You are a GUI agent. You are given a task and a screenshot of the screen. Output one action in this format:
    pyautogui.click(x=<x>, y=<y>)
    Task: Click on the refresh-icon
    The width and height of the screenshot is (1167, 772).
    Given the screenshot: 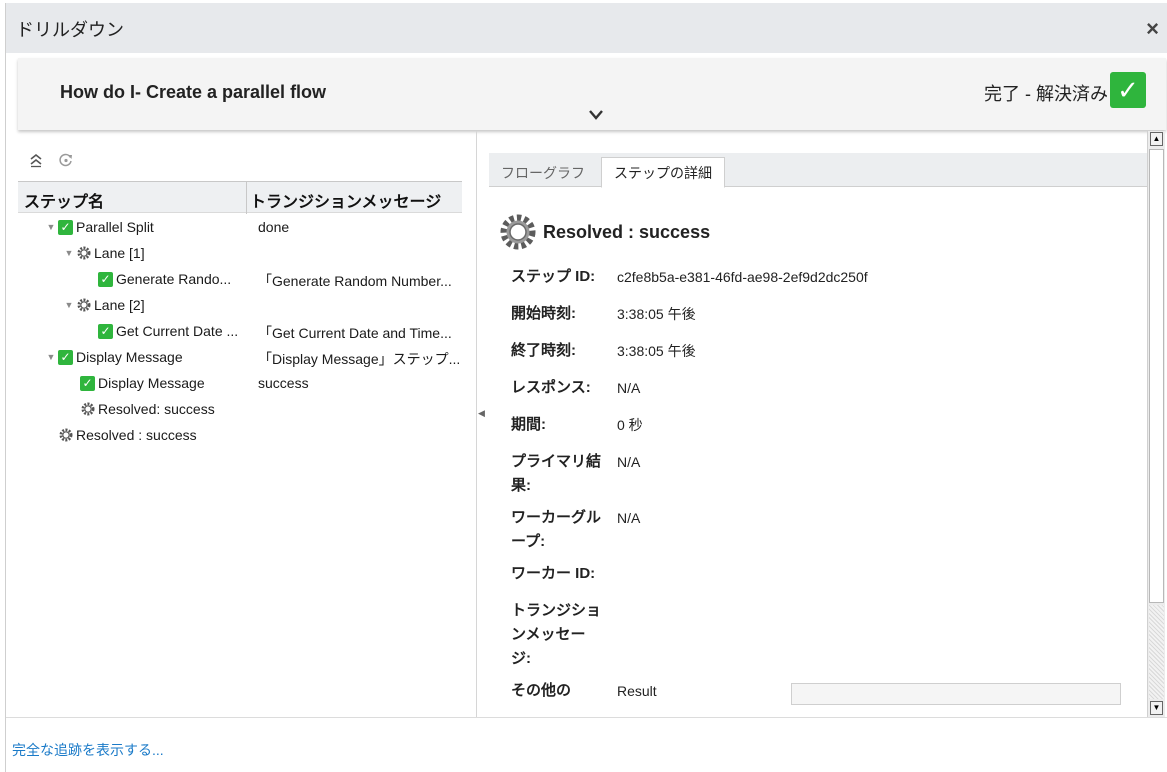 What is the action you would take?
    pyautogui.click(x=66, y=160)
    